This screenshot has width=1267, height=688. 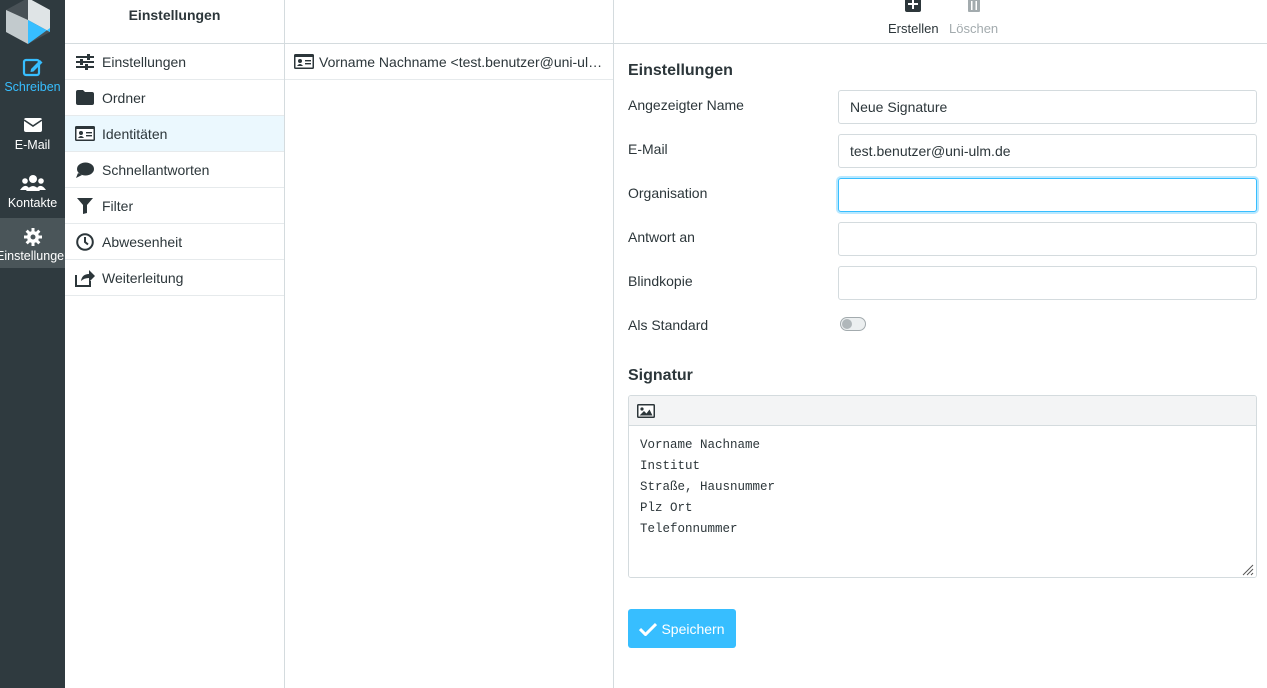 I want to click on folder-icon, so click(x=84, y=98).